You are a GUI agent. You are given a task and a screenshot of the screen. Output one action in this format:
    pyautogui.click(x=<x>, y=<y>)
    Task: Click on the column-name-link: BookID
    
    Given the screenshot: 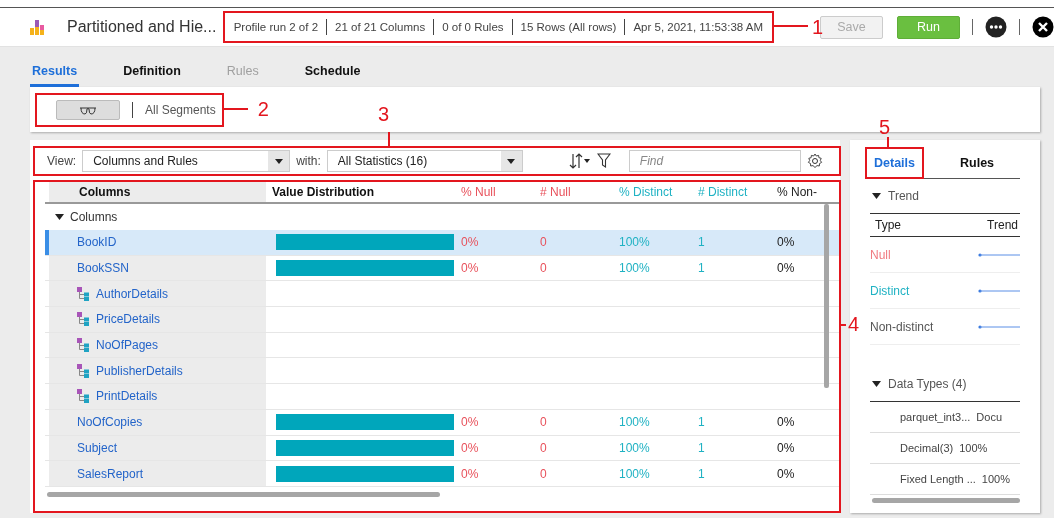 What is the action you would take?
    pyautogui.click(x=97, y=242)
    